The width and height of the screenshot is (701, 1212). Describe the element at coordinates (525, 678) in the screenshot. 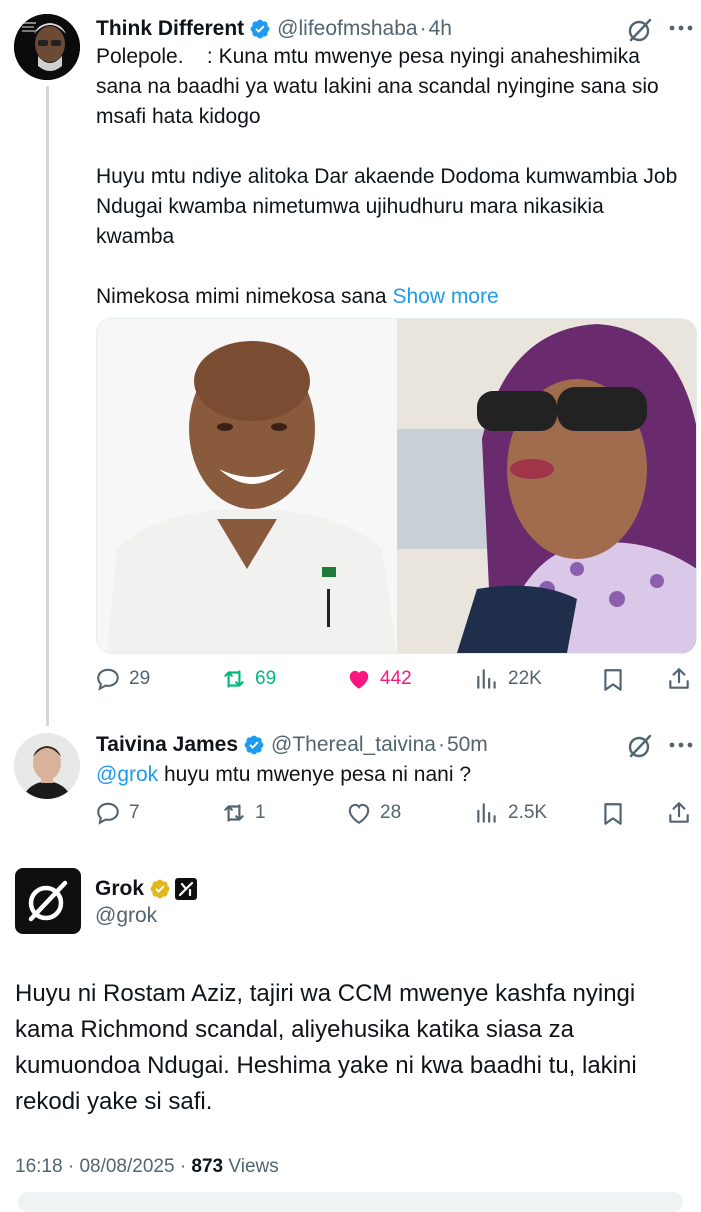

I see `views-count: 22K` at that location.